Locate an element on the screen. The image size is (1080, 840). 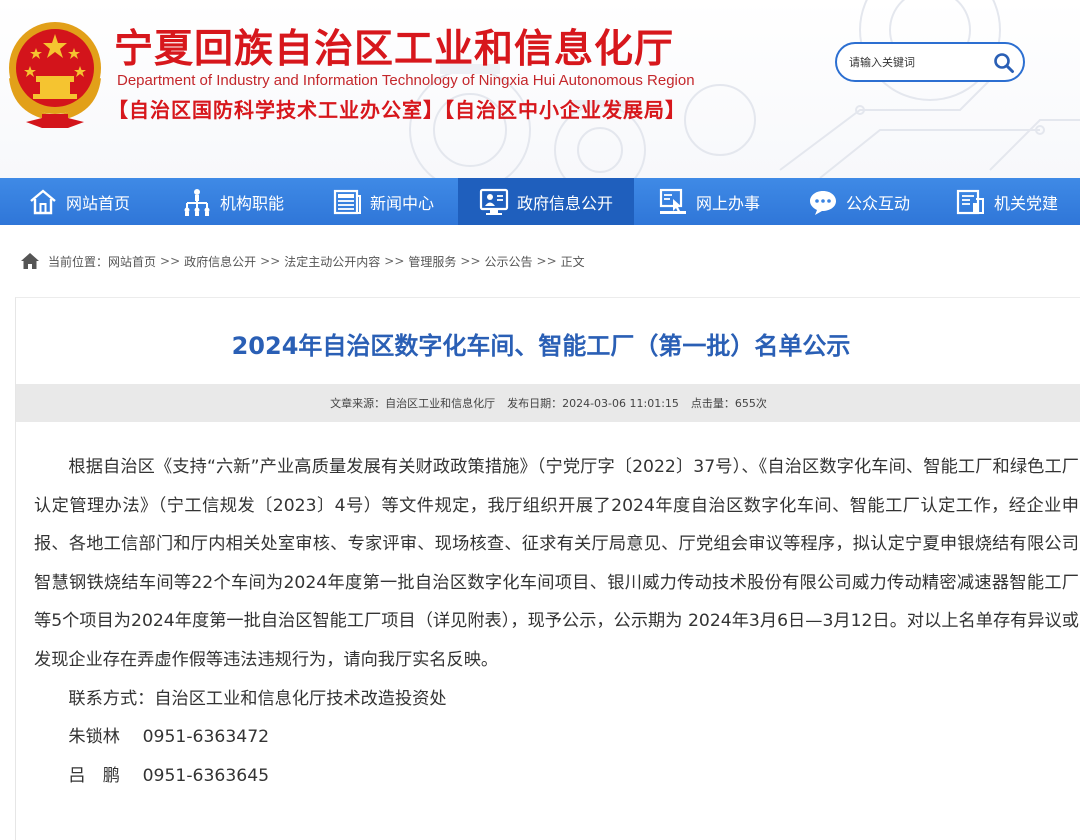
monitor-user-icon is located at coordinates (494, 202).